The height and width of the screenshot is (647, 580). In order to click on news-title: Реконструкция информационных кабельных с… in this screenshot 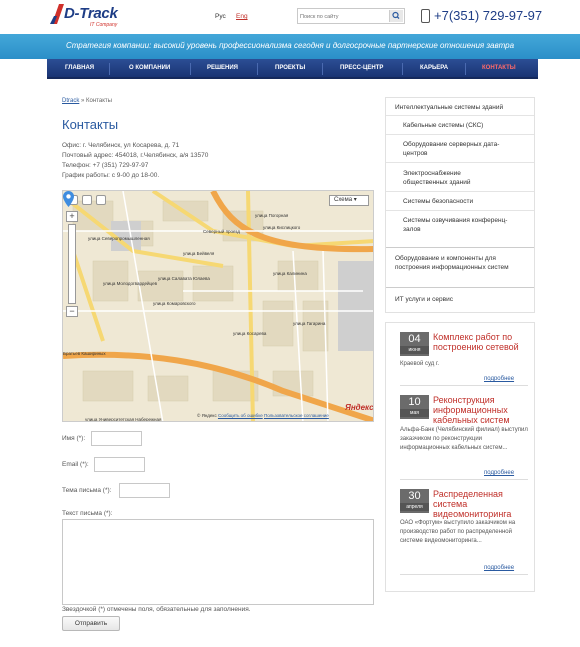, I will do `click(483, 410)`.